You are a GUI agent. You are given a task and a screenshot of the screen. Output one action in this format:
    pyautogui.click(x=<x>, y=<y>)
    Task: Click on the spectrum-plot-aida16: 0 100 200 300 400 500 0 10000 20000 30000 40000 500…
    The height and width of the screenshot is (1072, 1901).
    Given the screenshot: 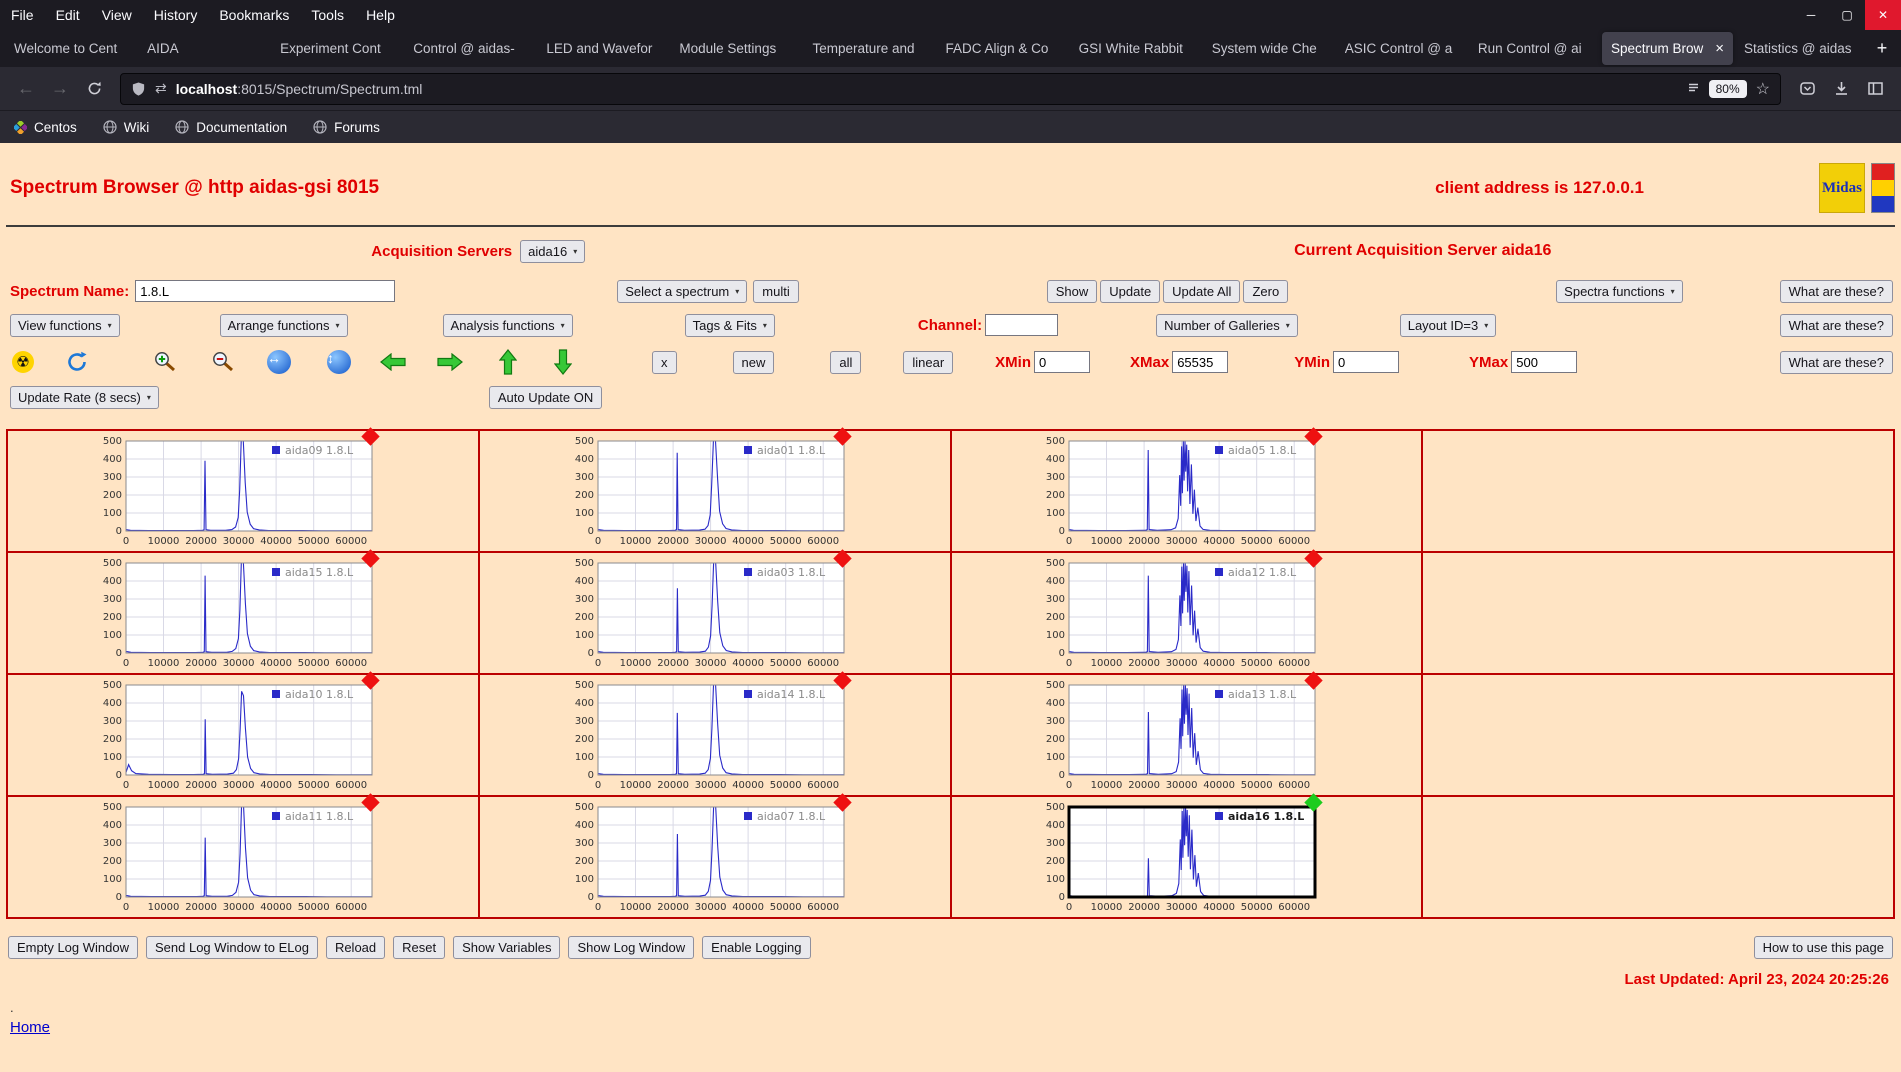 What is the action you would take?
    pyautogui.click(x=1186, y=854)
    